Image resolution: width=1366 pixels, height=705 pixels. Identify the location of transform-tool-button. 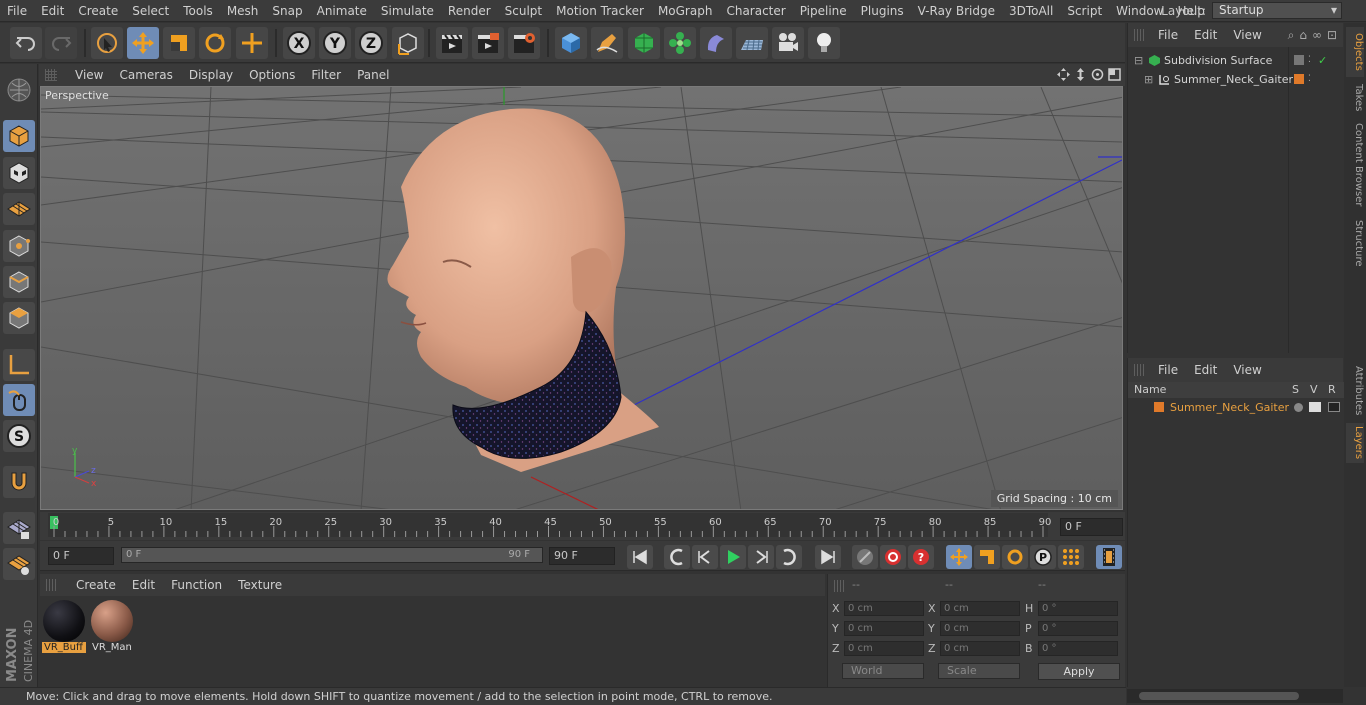
(252, 43).